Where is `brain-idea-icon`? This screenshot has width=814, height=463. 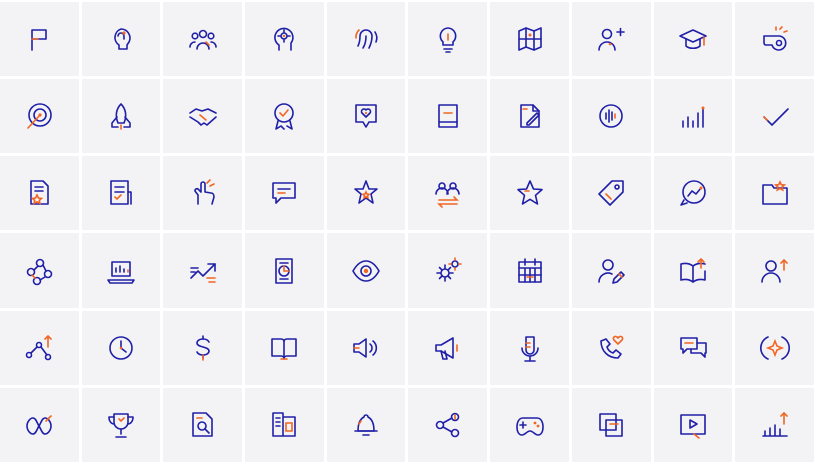 brain-idea-icon is located at coordinates (122, 39).